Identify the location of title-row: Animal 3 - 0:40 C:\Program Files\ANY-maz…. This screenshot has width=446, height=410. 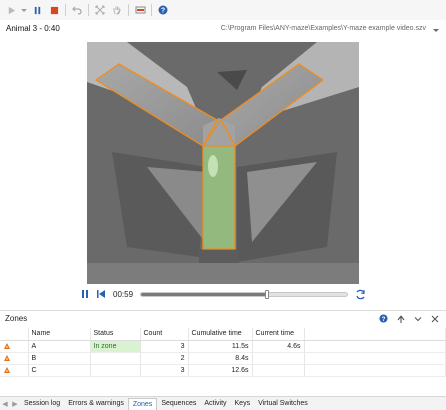
(223, 30).